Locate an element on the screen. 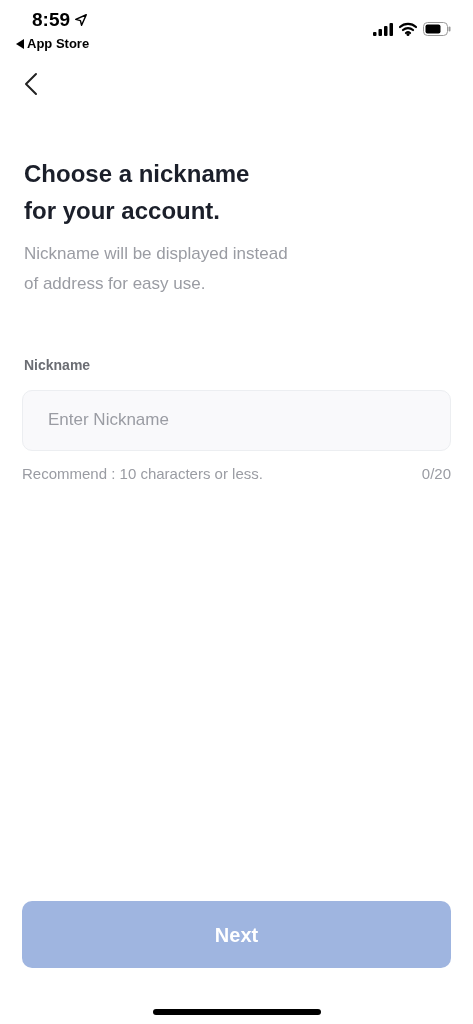  field-hint: Recommend : 10 characters or less. is located at coordinates (142, 473).